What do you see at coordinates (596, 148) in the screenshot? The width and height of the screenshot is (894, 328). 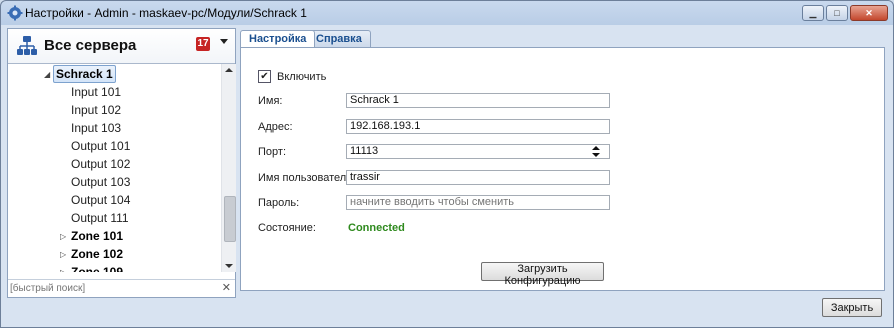 I see `stepper-up-icon` at bounding box center [596, 148].